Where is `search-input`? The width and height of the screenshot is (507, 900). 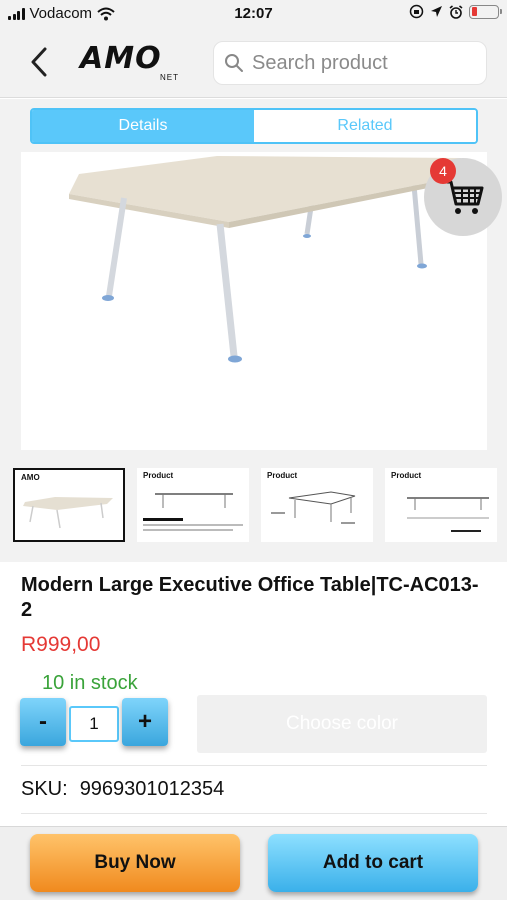
search-input is located at coordinates (362, 63).